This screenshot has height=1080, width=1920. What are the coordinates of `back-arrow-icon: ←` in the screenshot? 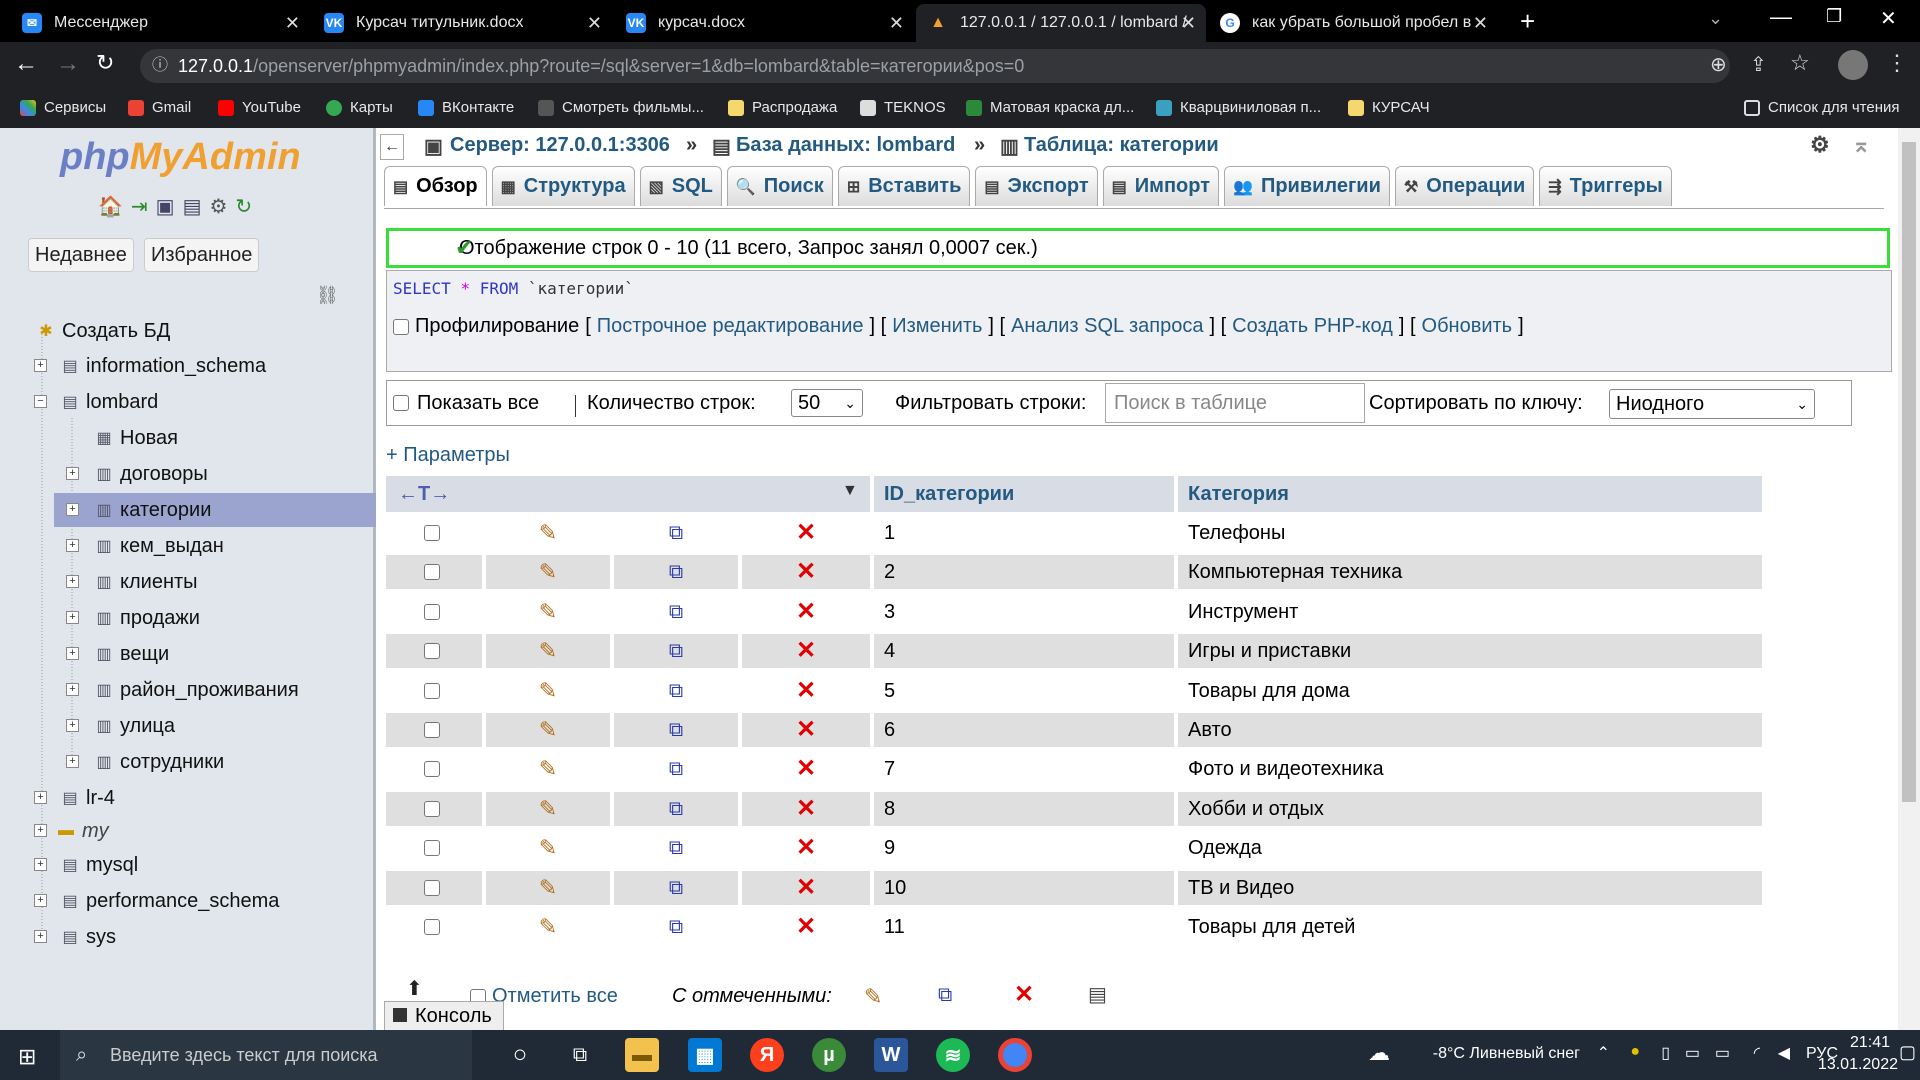 It's located at (26, 64).